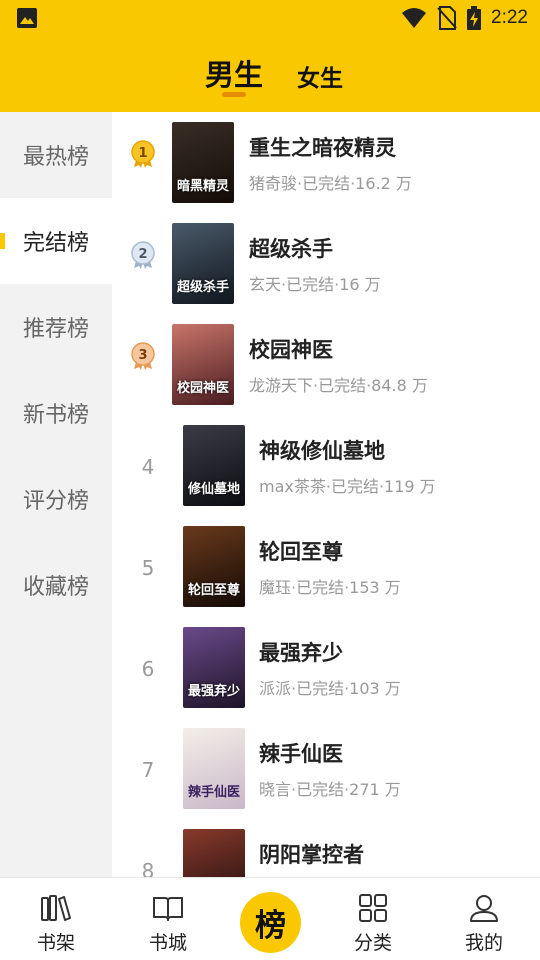  Describe the element at coordinates (373, 908) in the screenshot. I see `category-grid-icon` at that location.